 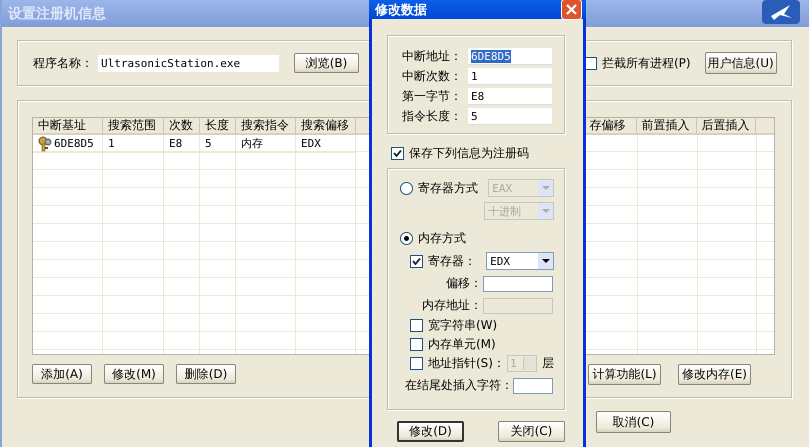 What do you see at coordinates (459, 385) in the screenshot?
I see `field-label: 在结尾处插入字符：` at bounding box center [459, 385].